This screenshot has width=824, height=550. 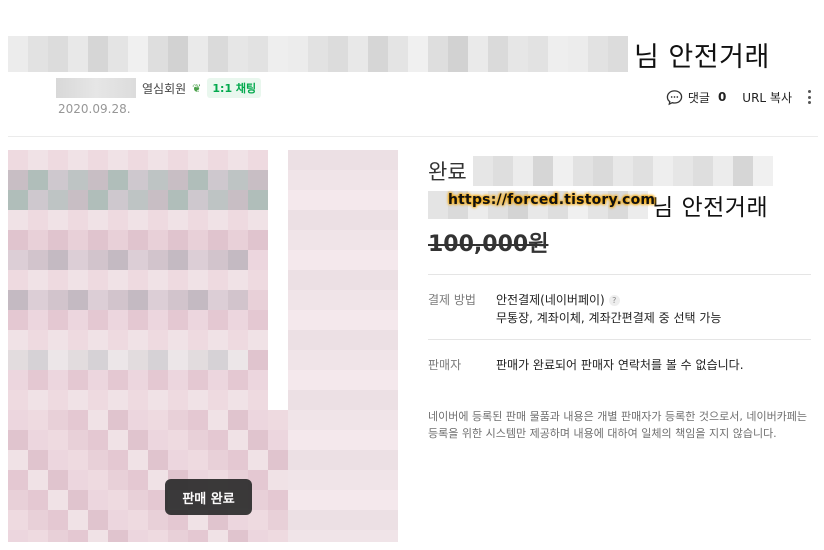 What do you see at coordinates (608, 309) in the screenshot?
I see `payment-method-value: 안전결제(네이버페이)? 무통장, 계좌이체, 계좌간편결제 중 선택 가능` at bounding box center [608, 309].